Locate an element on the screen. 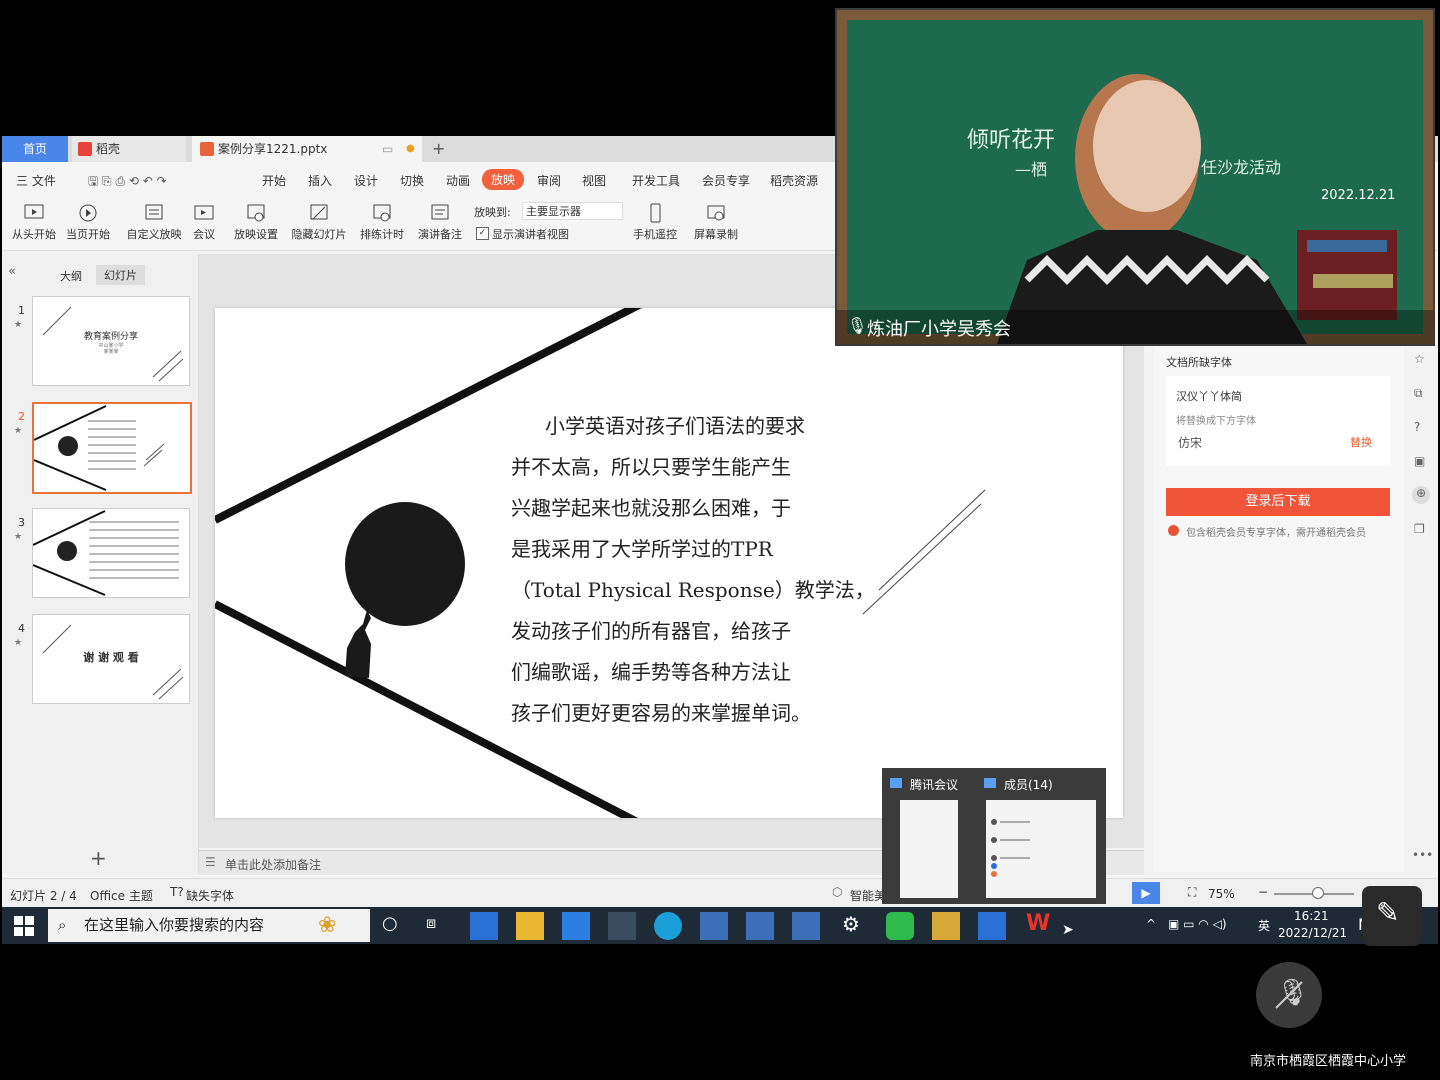 The width and height of the screenshot is (1440, 1080). menu-vip: 会员专享 is located at coordinates (726, 180).